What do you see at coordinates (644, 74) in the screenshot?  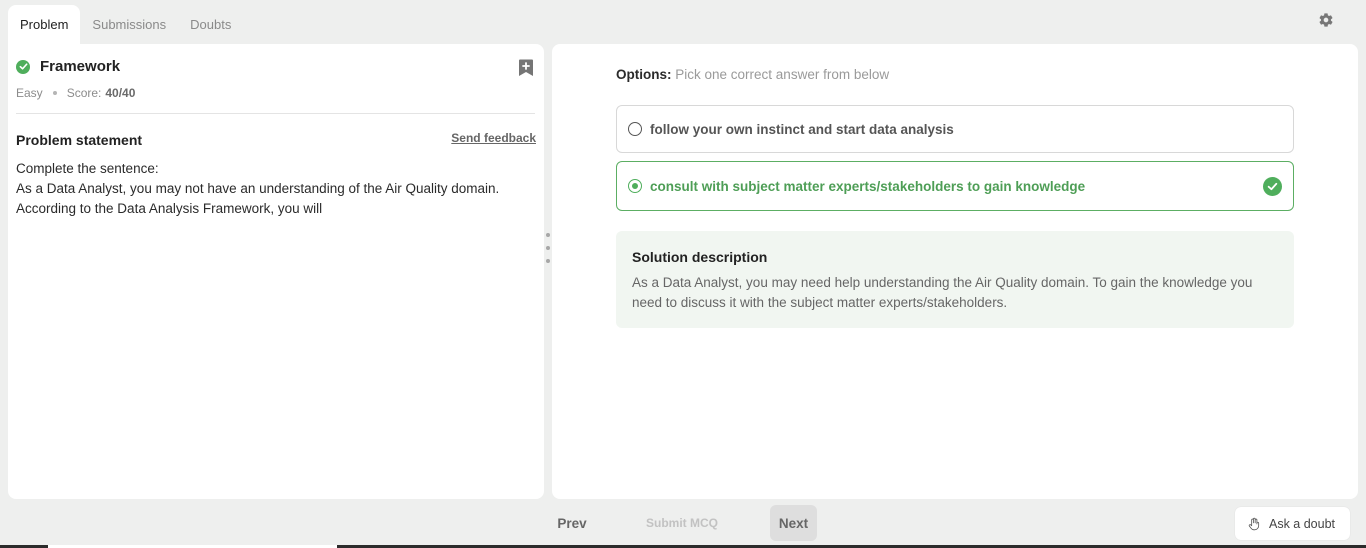 I see `options-heading: Options:` at bounding box center [644, 74].